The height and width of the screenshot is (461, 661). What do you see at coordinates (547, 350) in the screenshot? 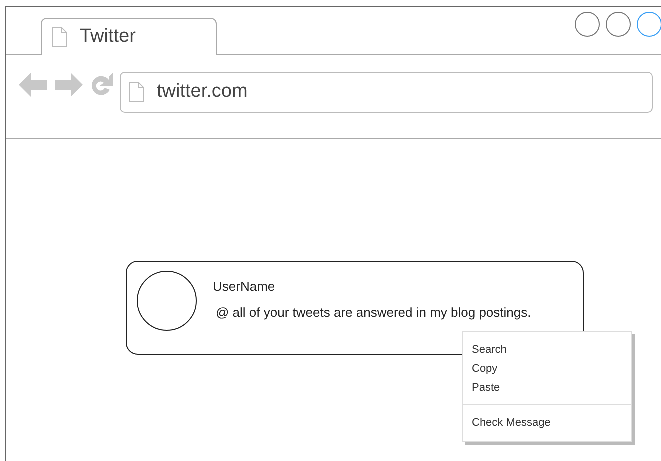
I see `menu-item: Search` at bounding box center [547, 350].